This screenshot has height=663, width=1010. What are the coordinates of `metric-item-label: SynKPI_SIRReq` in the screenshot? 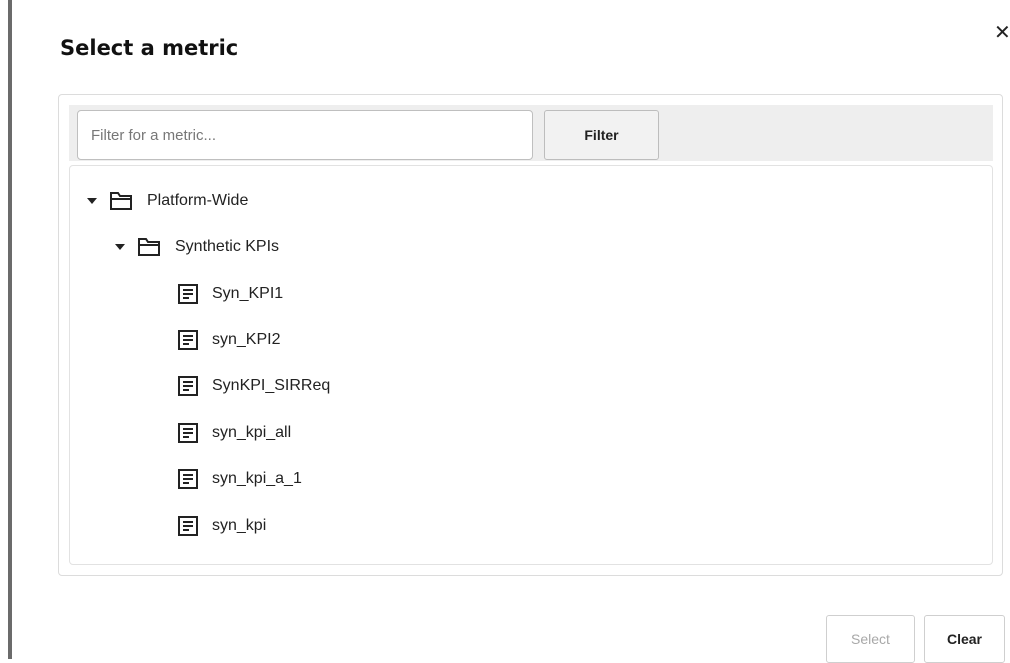 It's located at (271, 385).